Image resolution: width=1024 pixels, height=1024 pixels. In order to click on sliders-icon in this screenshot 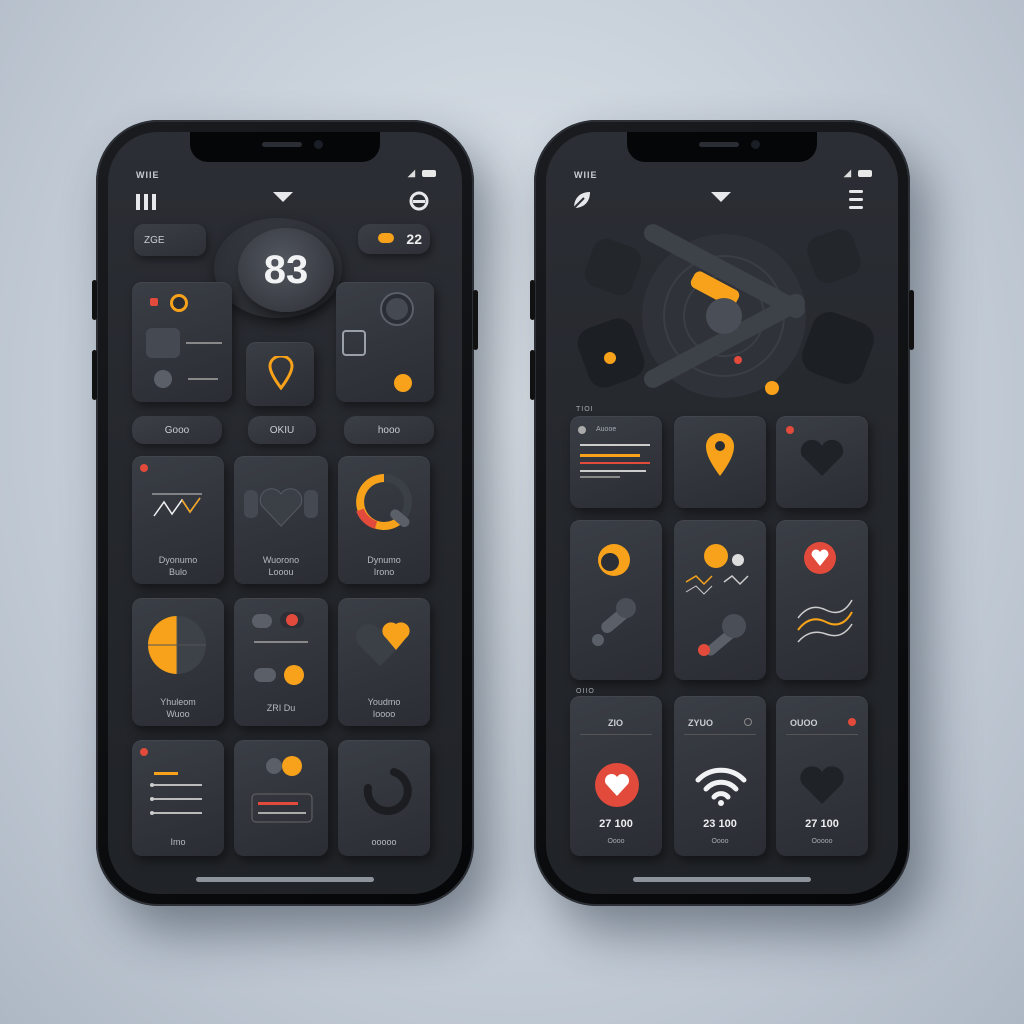, I will do `click(856, 200)`.